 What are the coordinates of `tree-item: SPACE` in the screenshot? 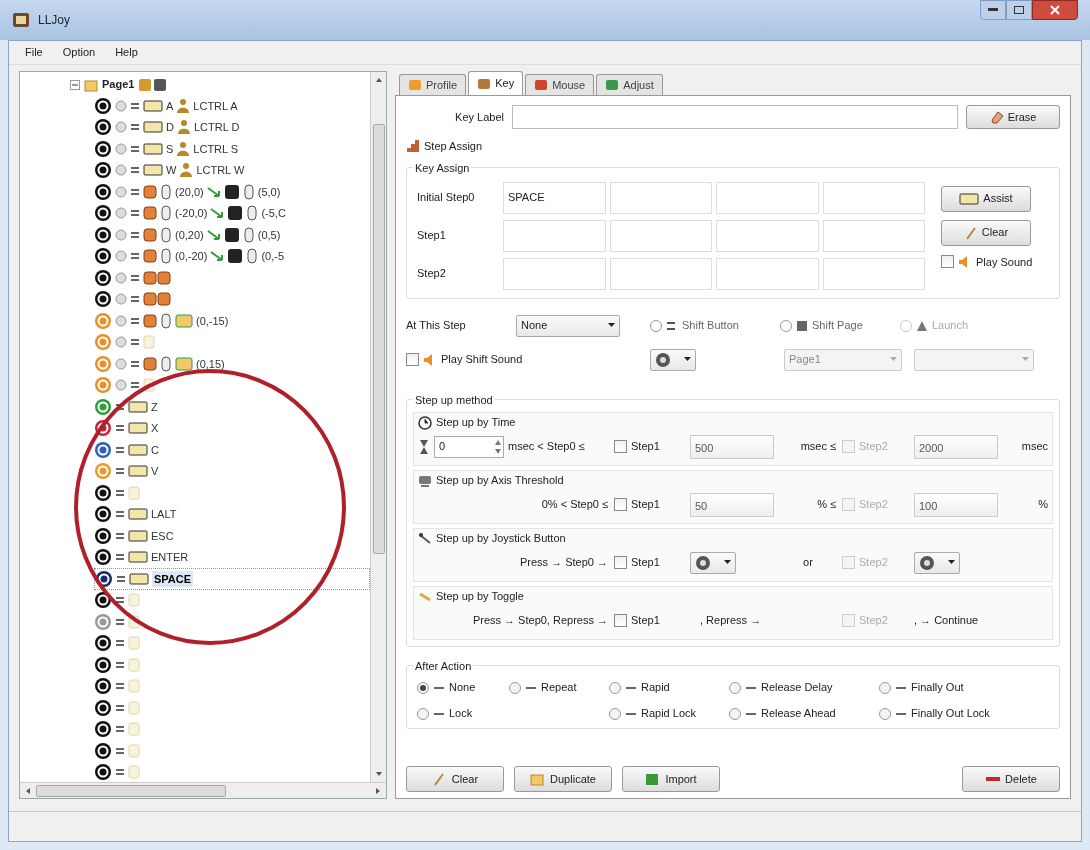 It's located at (173, 578).